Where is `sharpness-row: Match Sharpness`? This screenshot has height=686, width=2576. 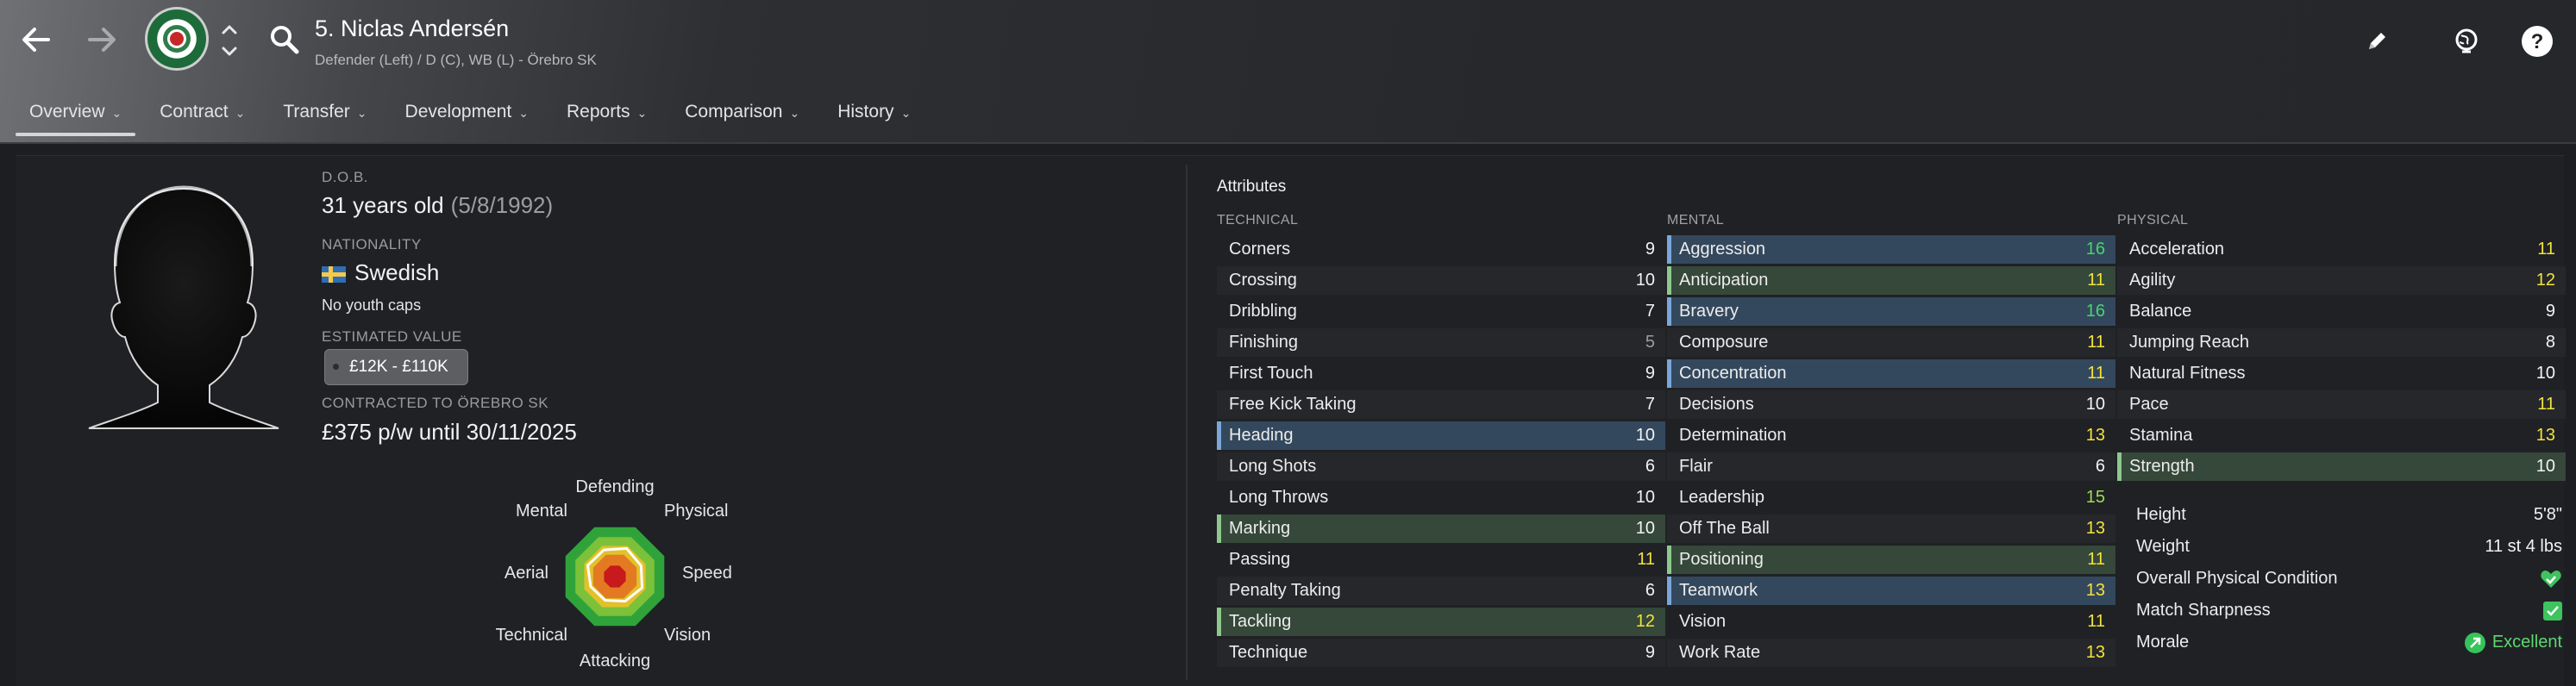
sharpness-row: Match Sharpness is located at coordinates (2348, 611).